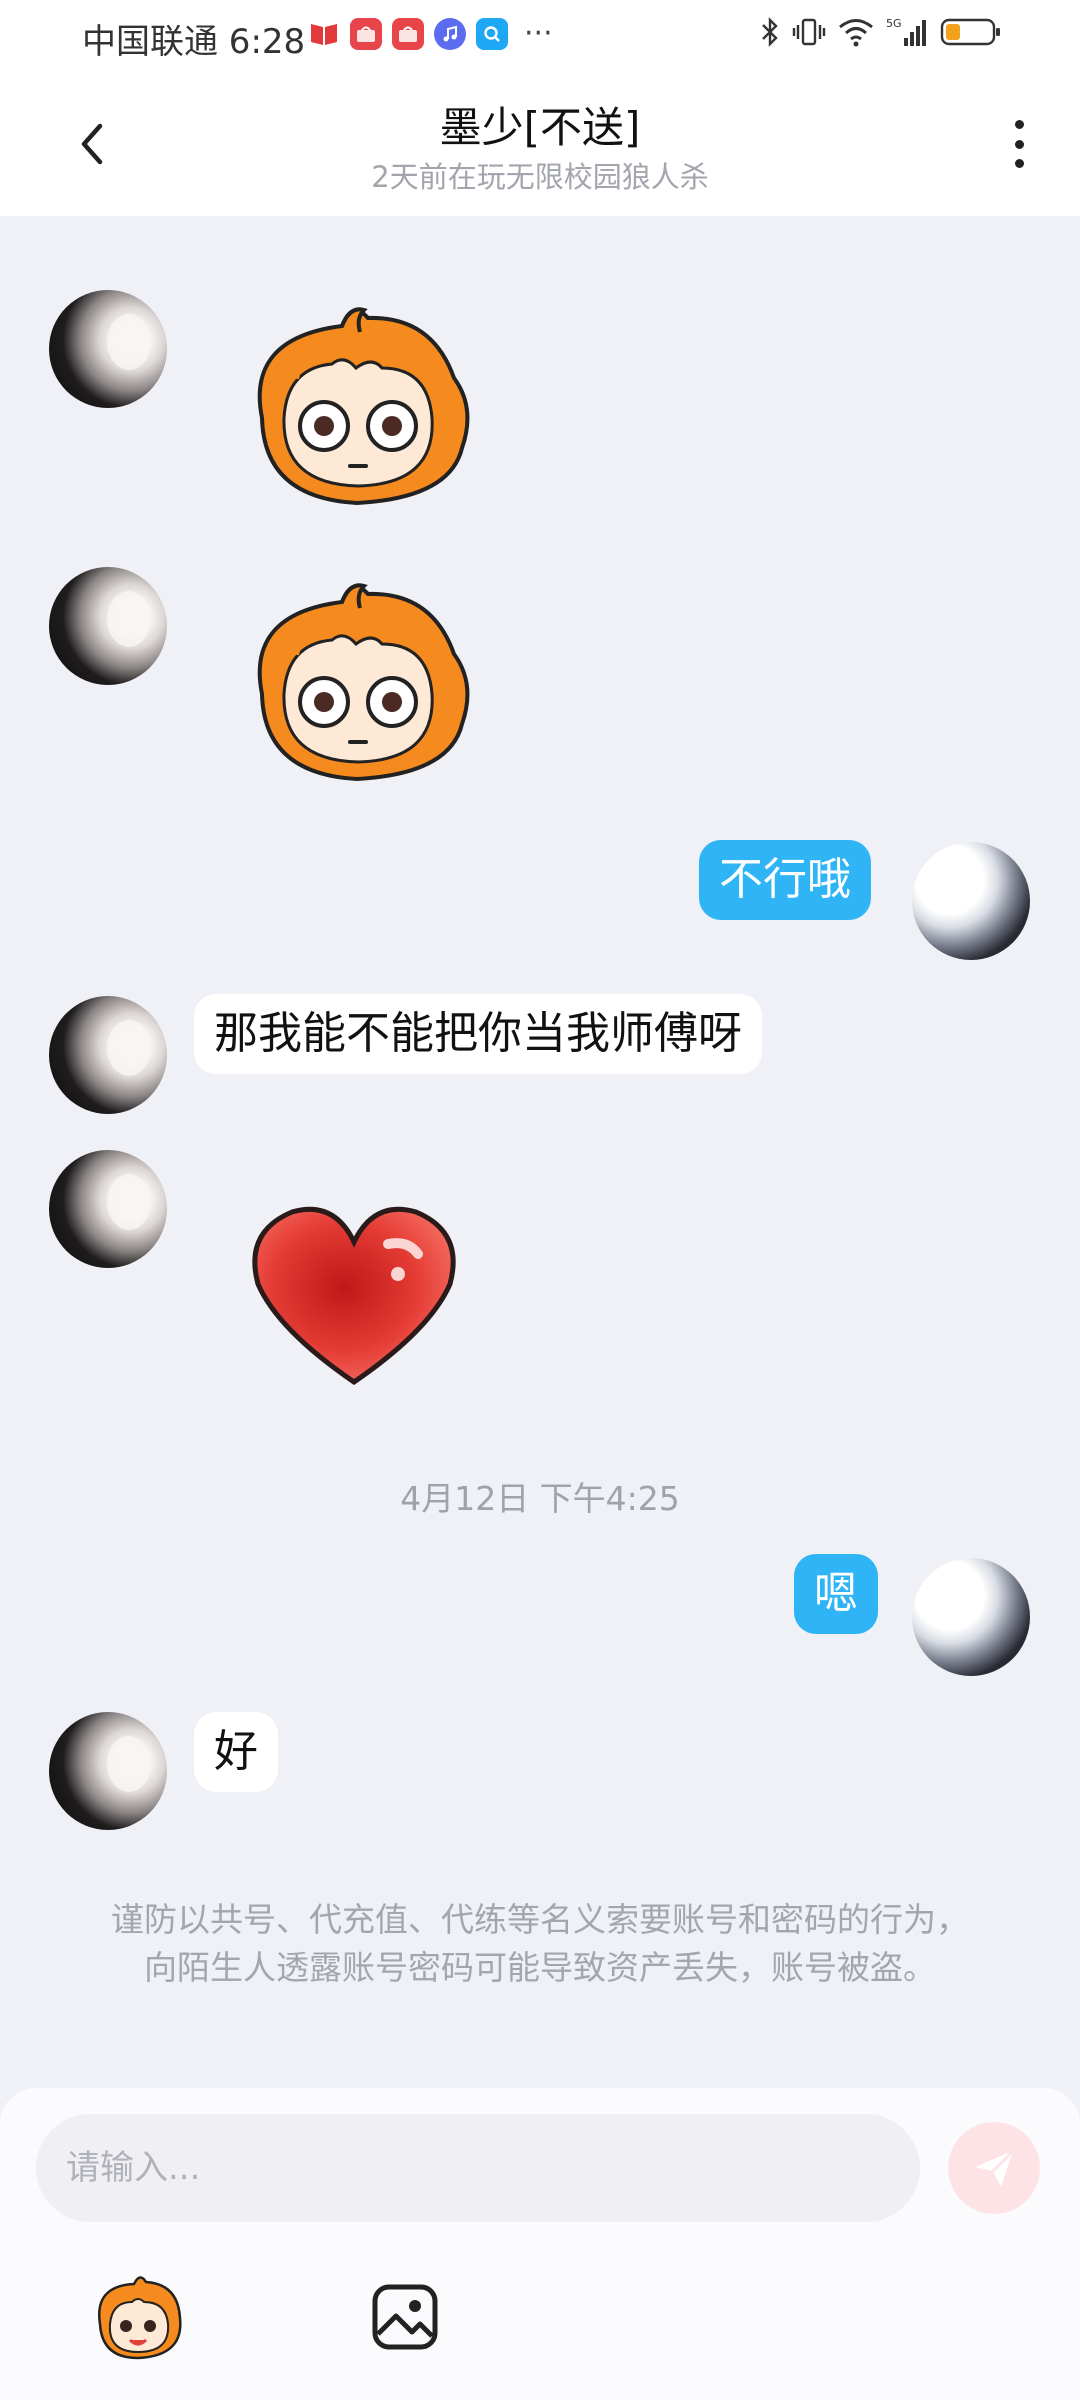 The width and height of the screenshot is (1080, 2400). Describe the element at coordinates (478, 2168) in the screenshot. I see `message-input` at that location.